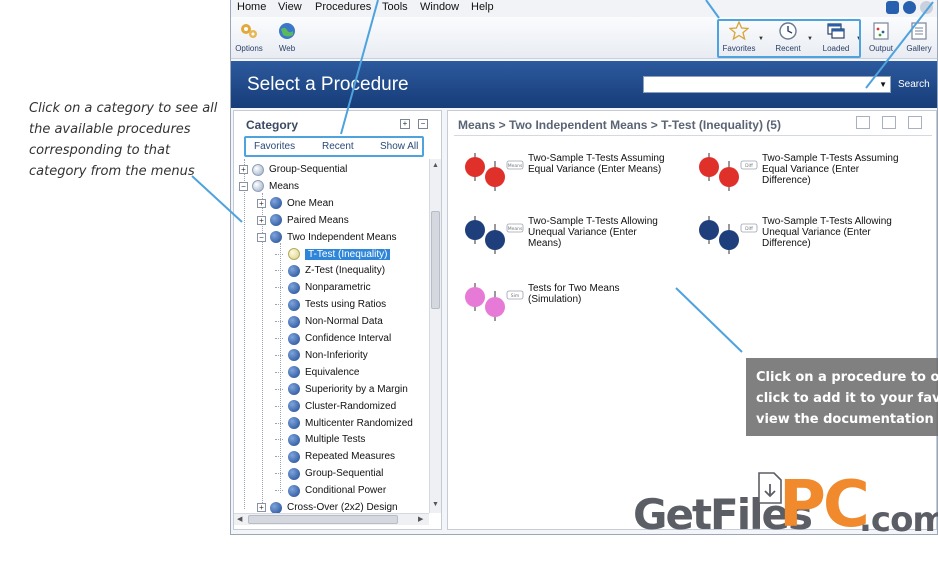  Describe the element at coordinates (290, 7) in the screenshot. I see `menu-view: View` at that location.